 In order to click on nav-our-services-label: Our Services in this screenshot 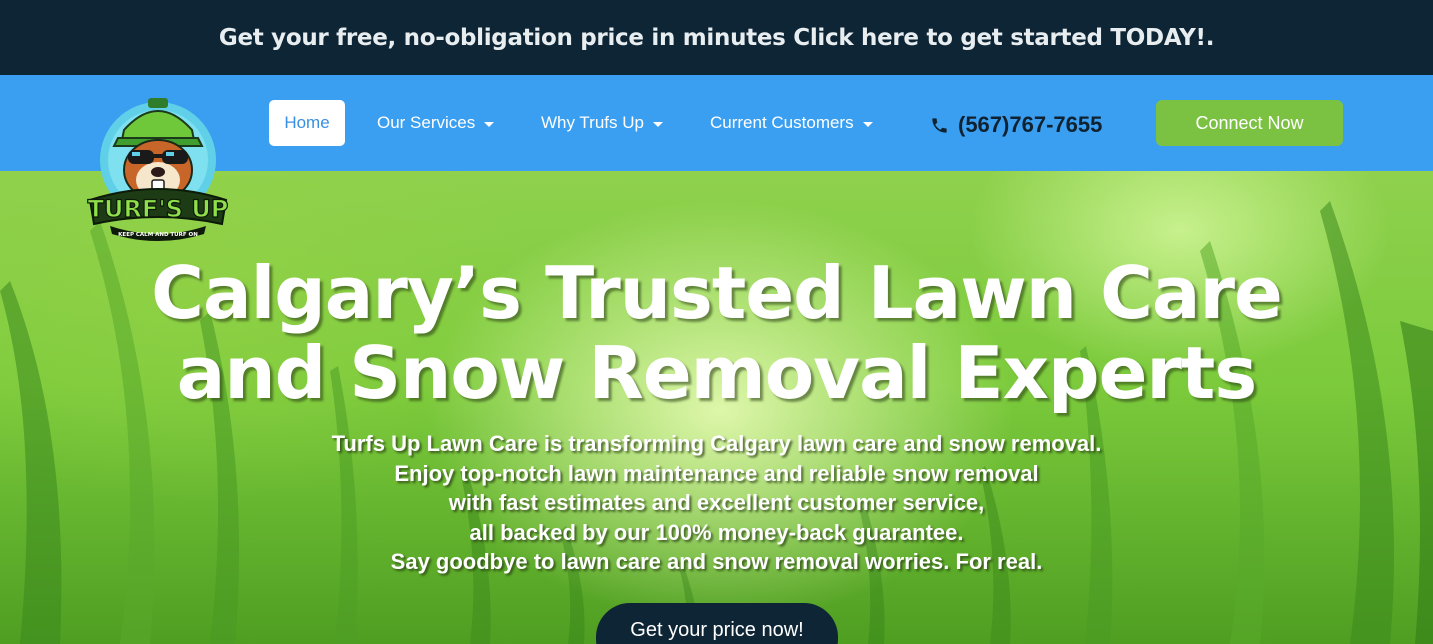, I will do `click(426, 122)`.